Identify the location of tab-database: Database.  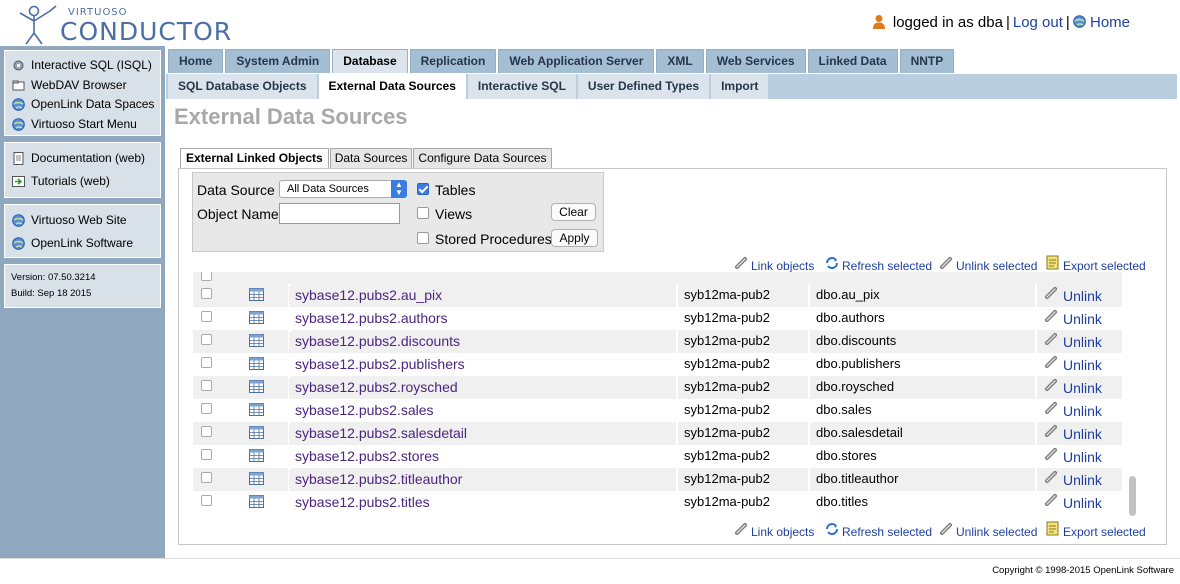
(370, 61).